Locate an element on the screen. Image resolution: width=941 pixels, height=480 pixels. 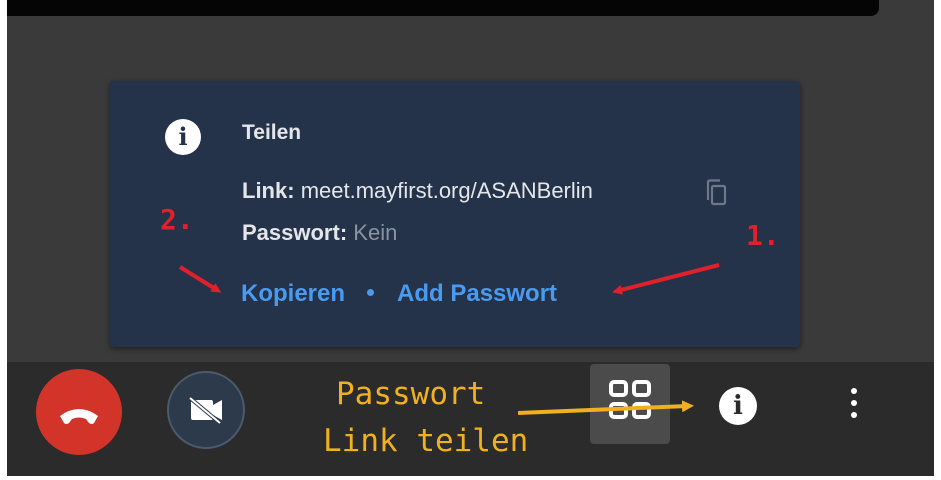
copy-icon is located at coordinates (716, 193).